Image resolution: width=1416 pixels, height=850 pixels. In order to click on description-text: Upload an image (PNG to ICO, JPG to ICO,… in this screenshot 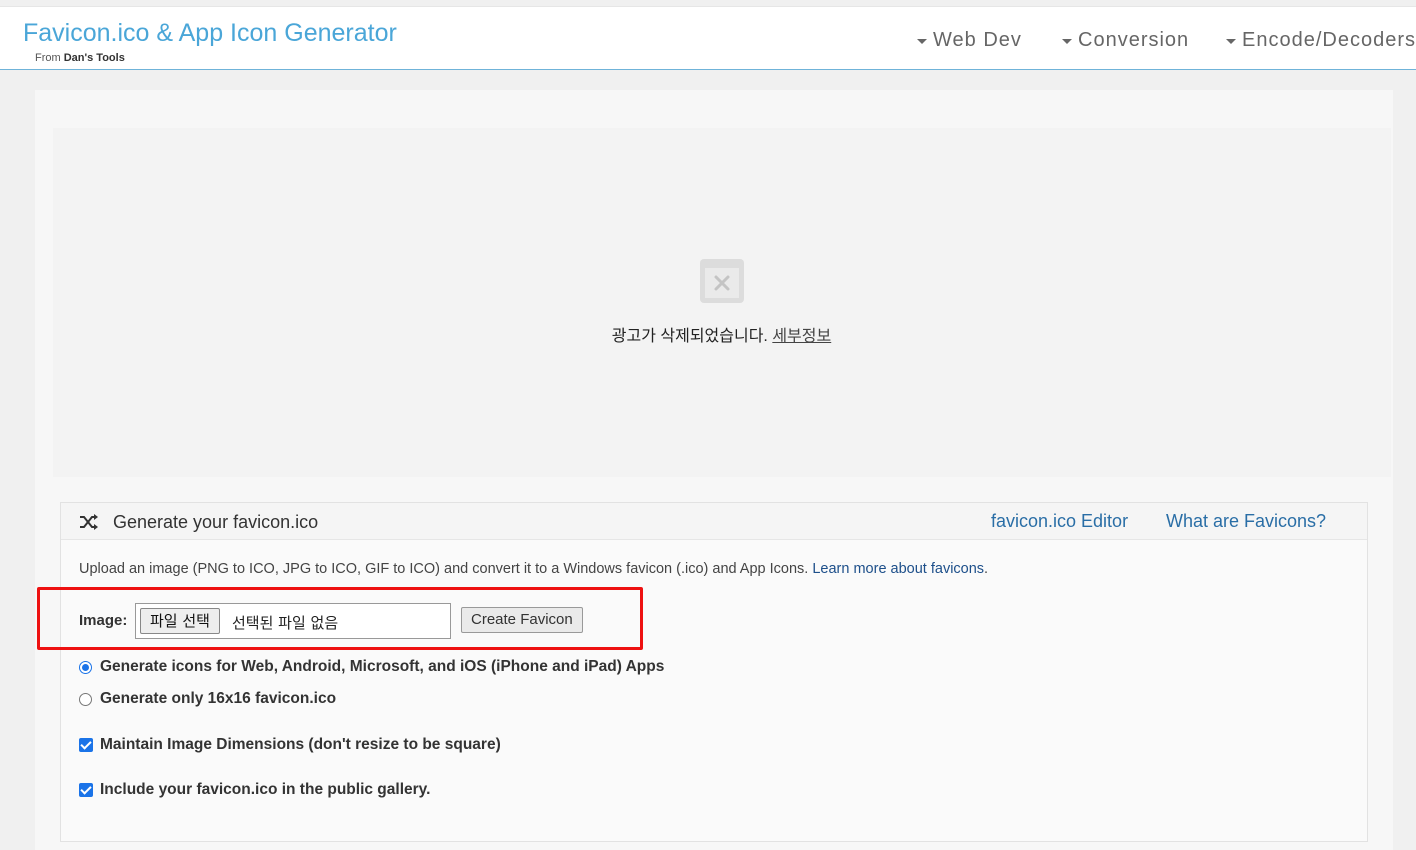, I will do `click(444, 569)`.